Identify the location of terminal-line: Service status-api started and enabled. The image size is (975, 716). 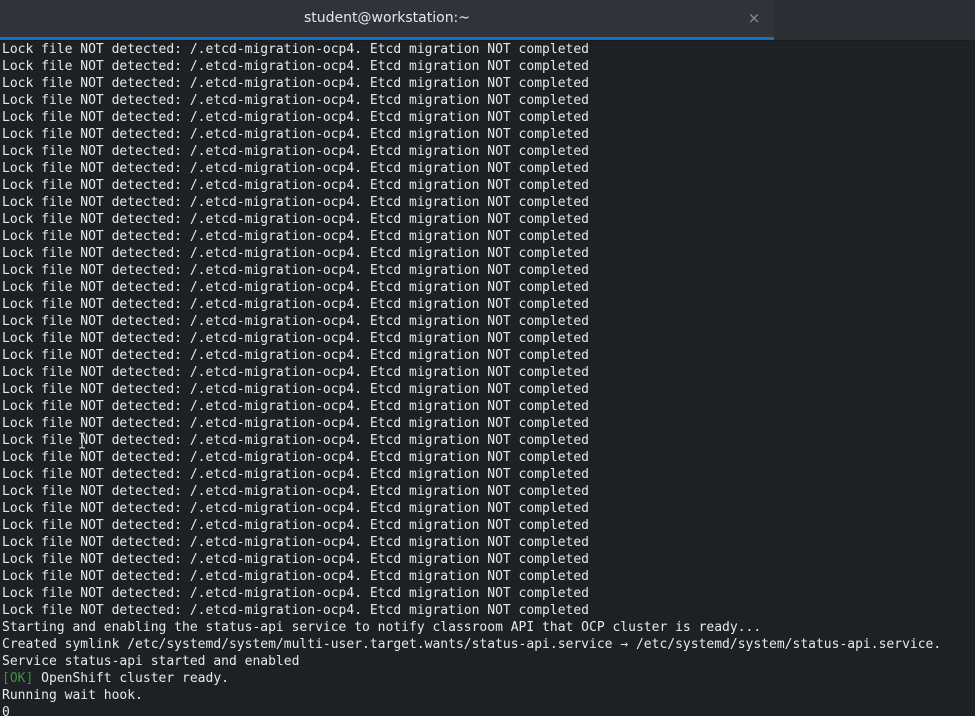
(488, 661).